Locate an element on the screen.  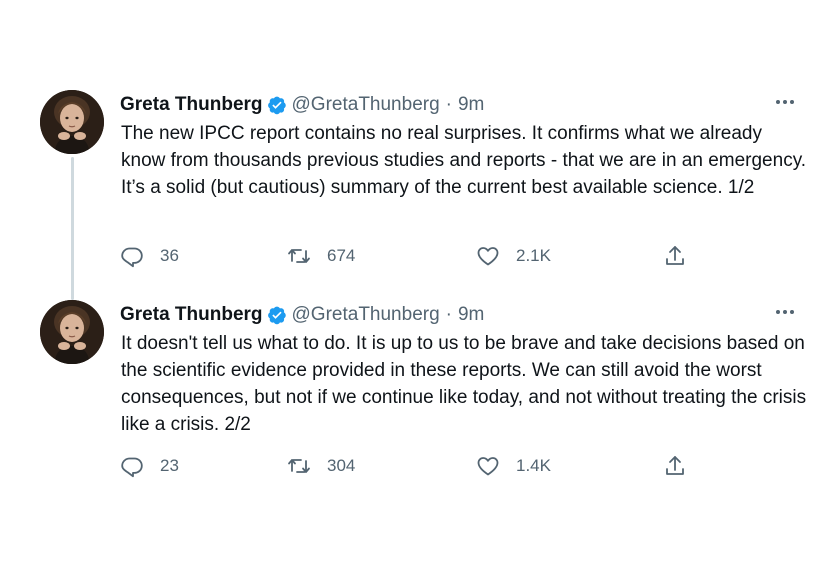
tweet-actions: 36 674 2.1K is located at coordinates (410, 256).